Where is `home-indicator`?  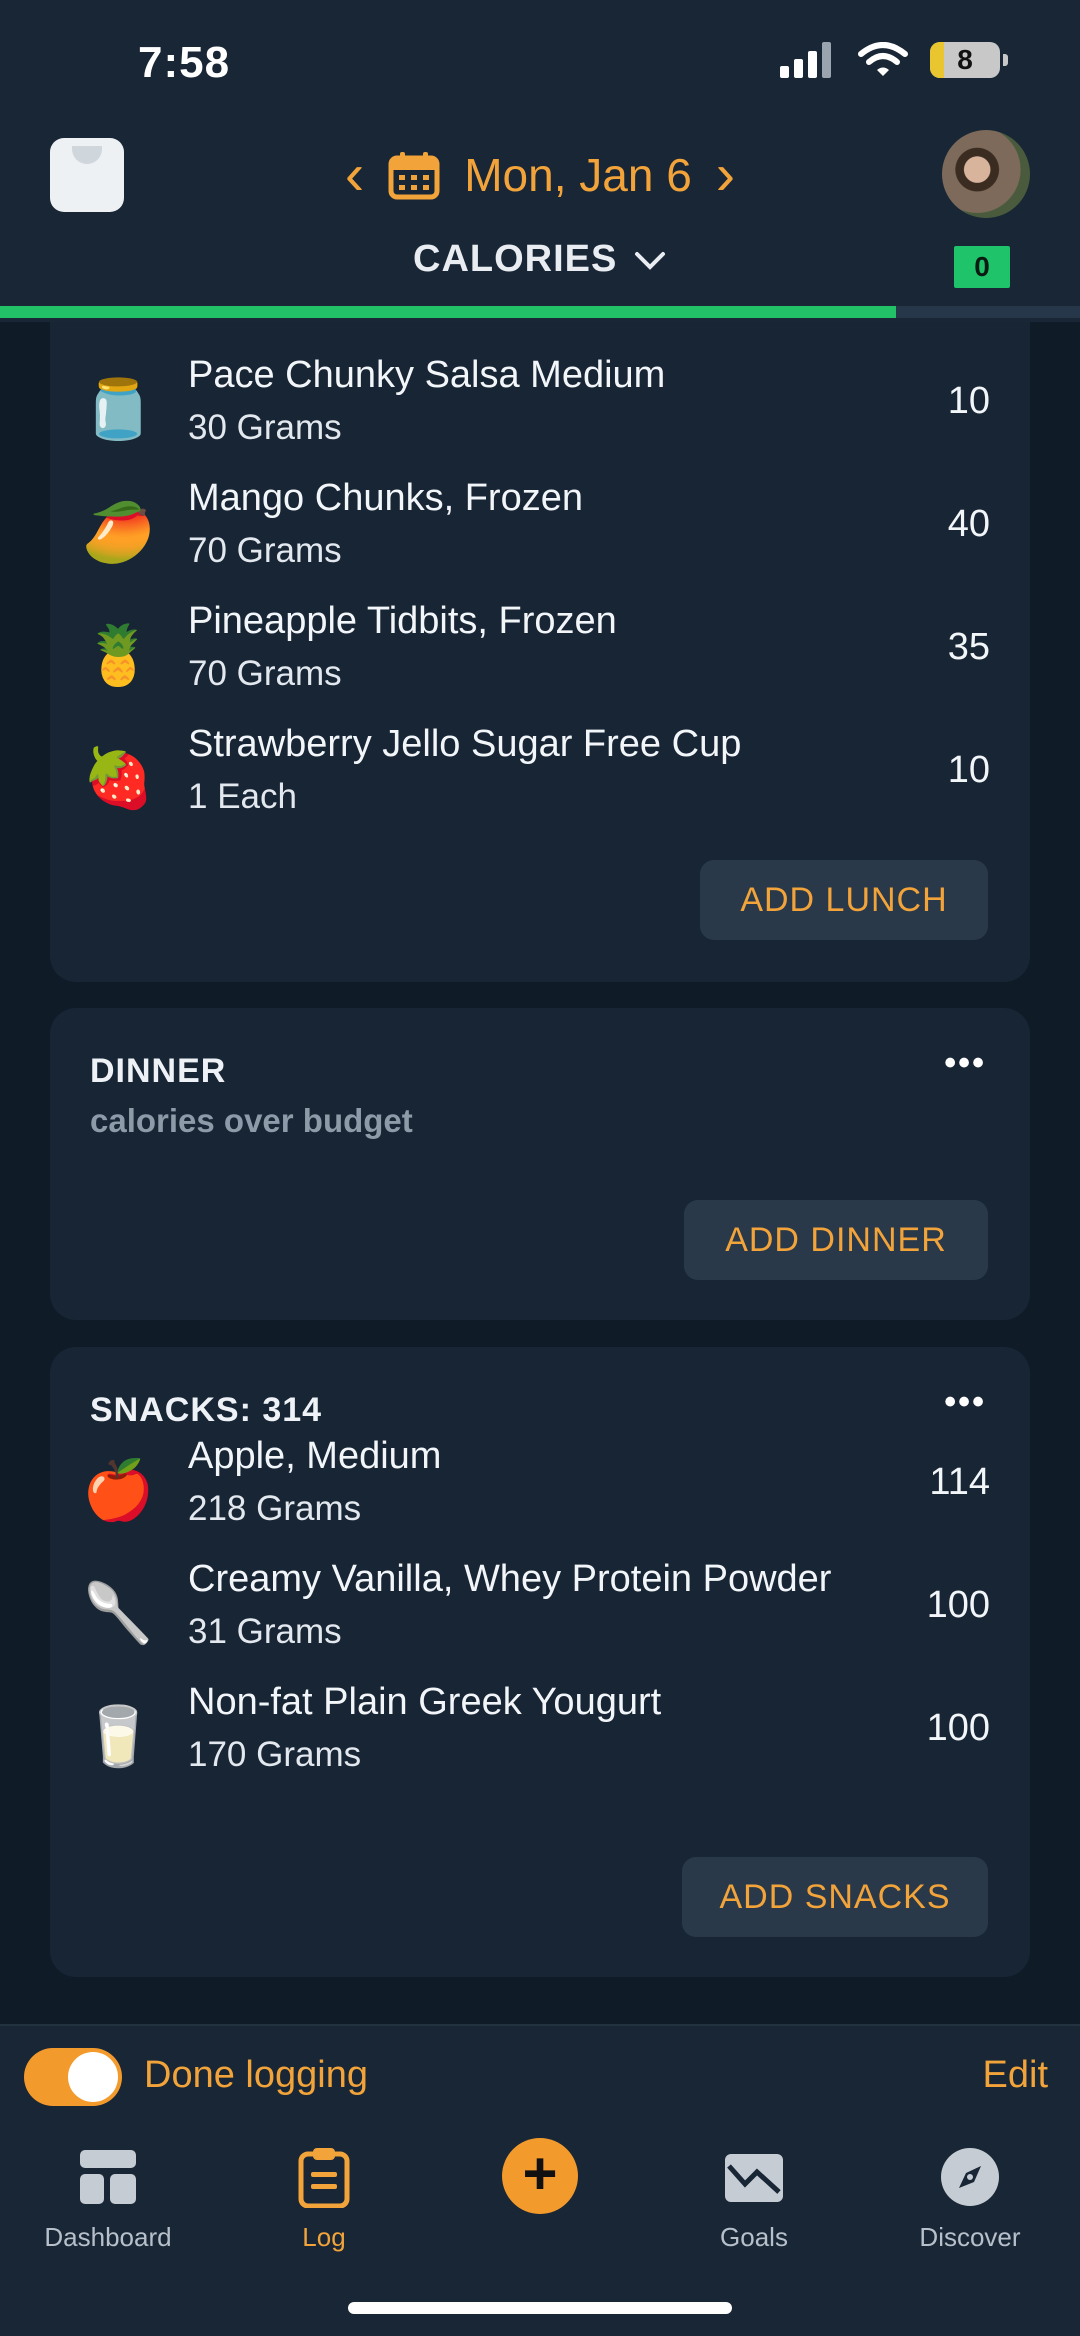
home-indicator is located at coordinates (540, 2308).